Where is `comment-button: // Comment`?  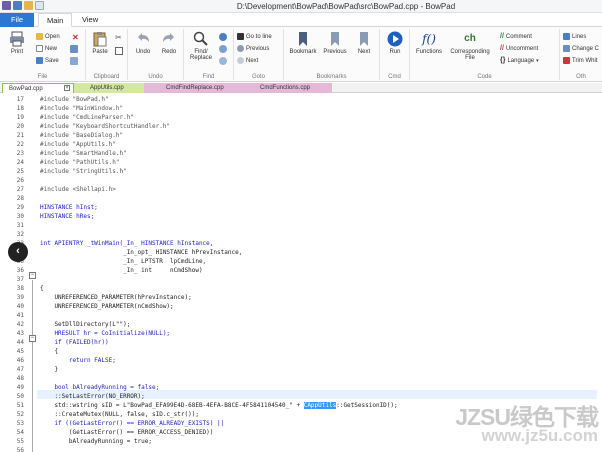
comment-button: // Comment is located at coordinates (516, 36).